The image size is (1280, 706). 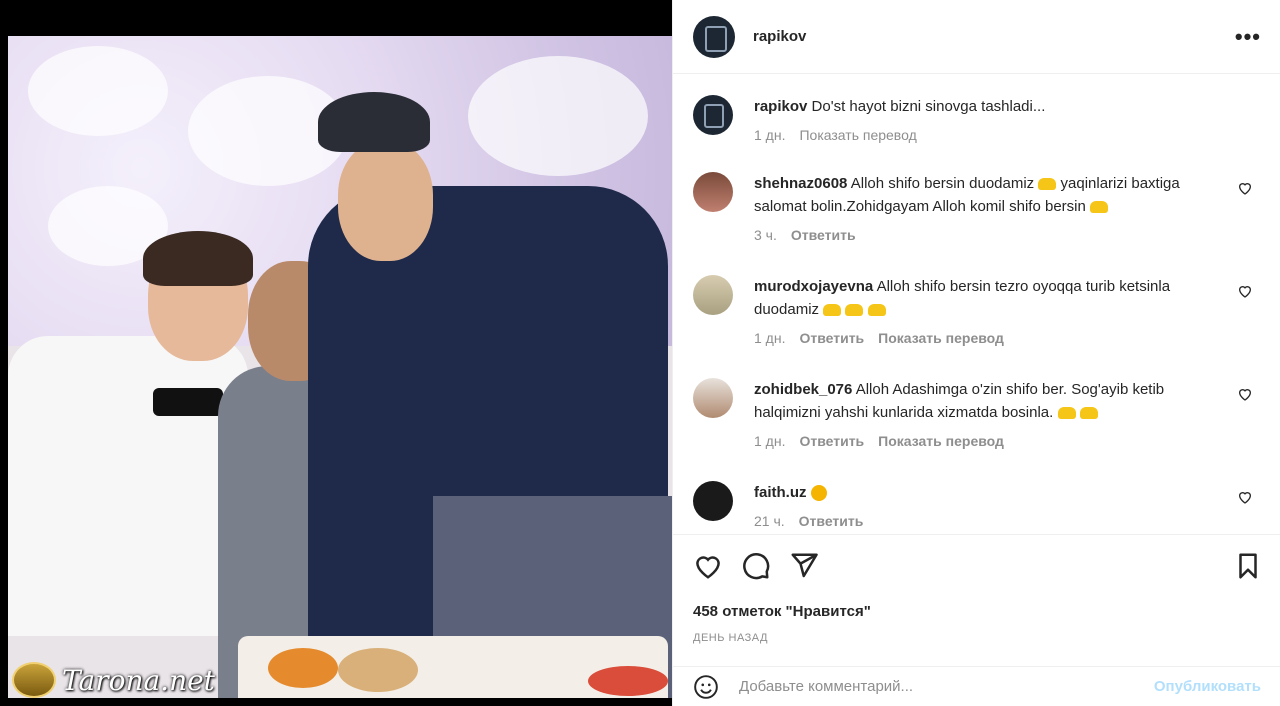 I want to click on salad-plate, so click(x=628, y=681).